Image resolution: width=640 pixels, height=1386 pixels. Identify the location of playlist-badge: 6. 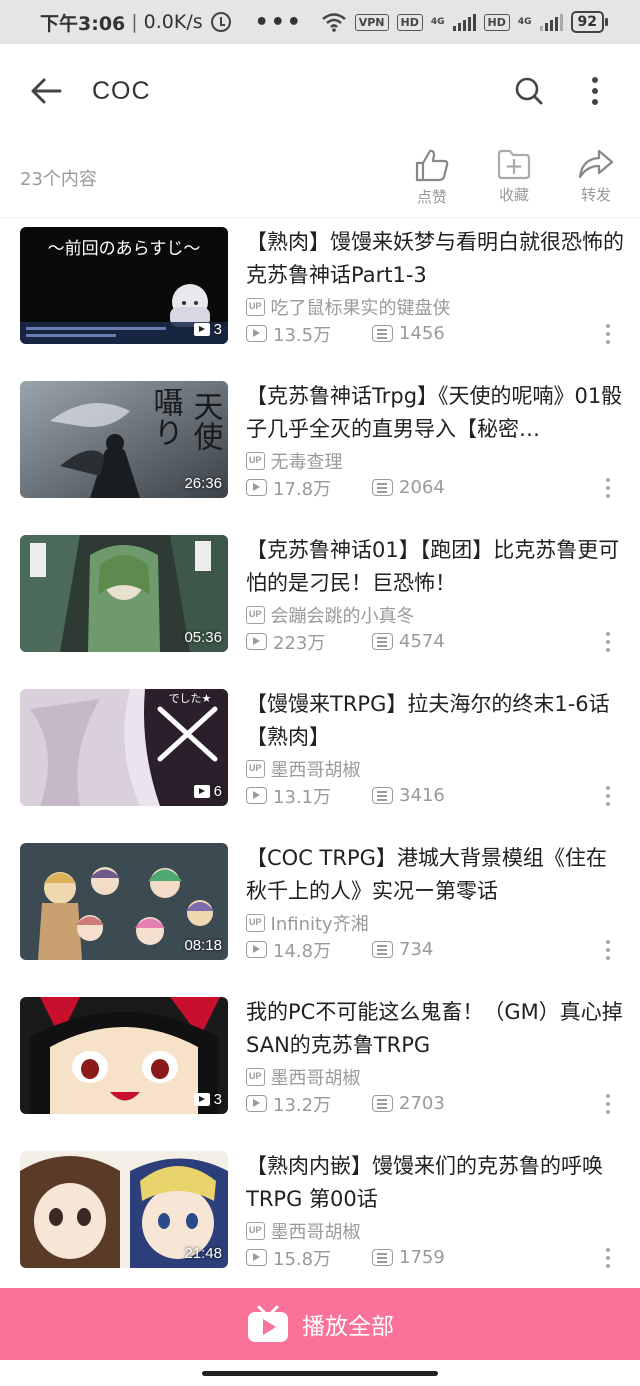
(207, 791).